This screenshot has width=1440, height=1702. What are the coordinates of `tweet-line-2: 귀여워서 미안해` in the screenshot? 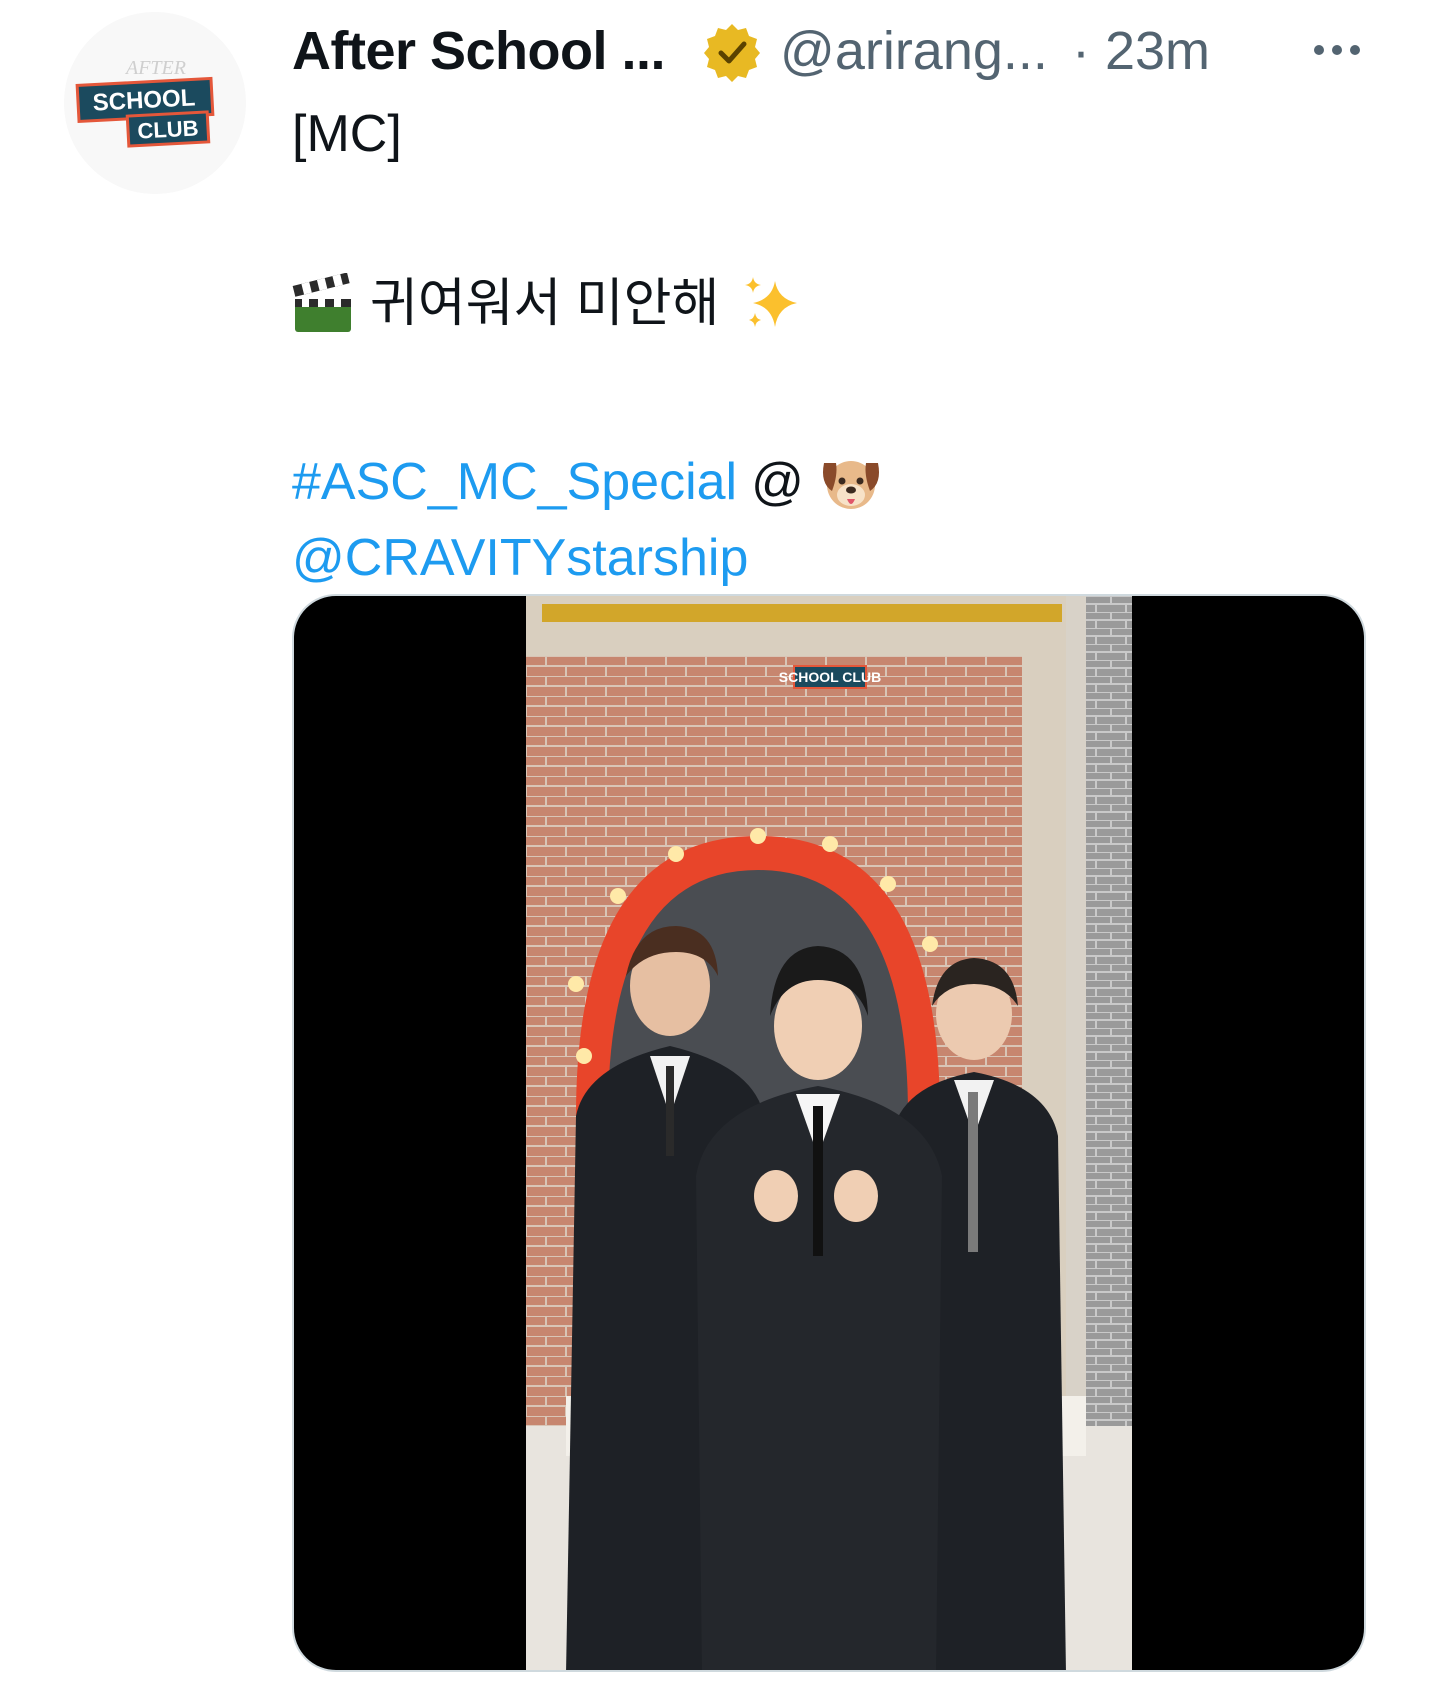 It's located at (832, 304).